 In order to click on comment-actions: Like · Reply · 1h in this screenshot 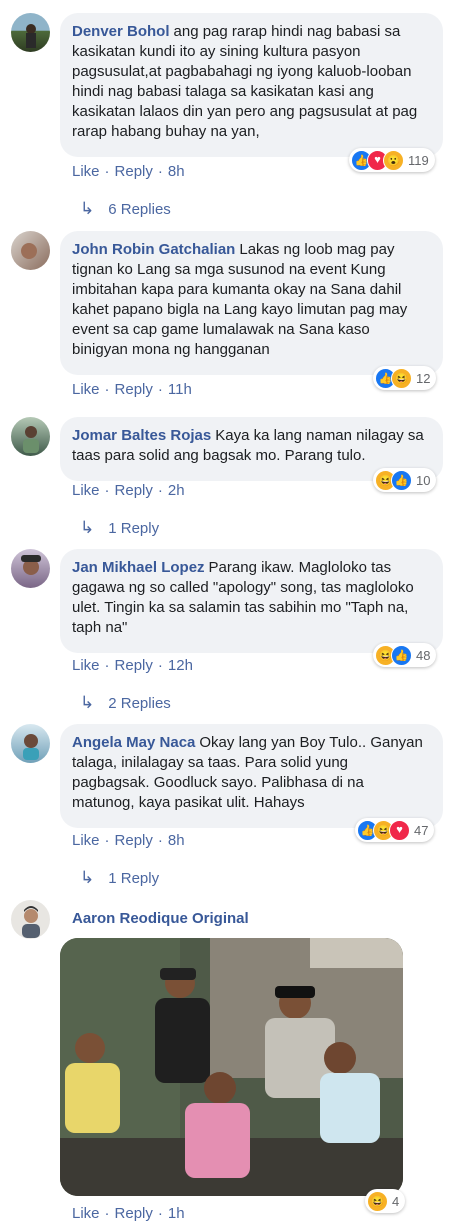, I will do `click(128, 1213)`.